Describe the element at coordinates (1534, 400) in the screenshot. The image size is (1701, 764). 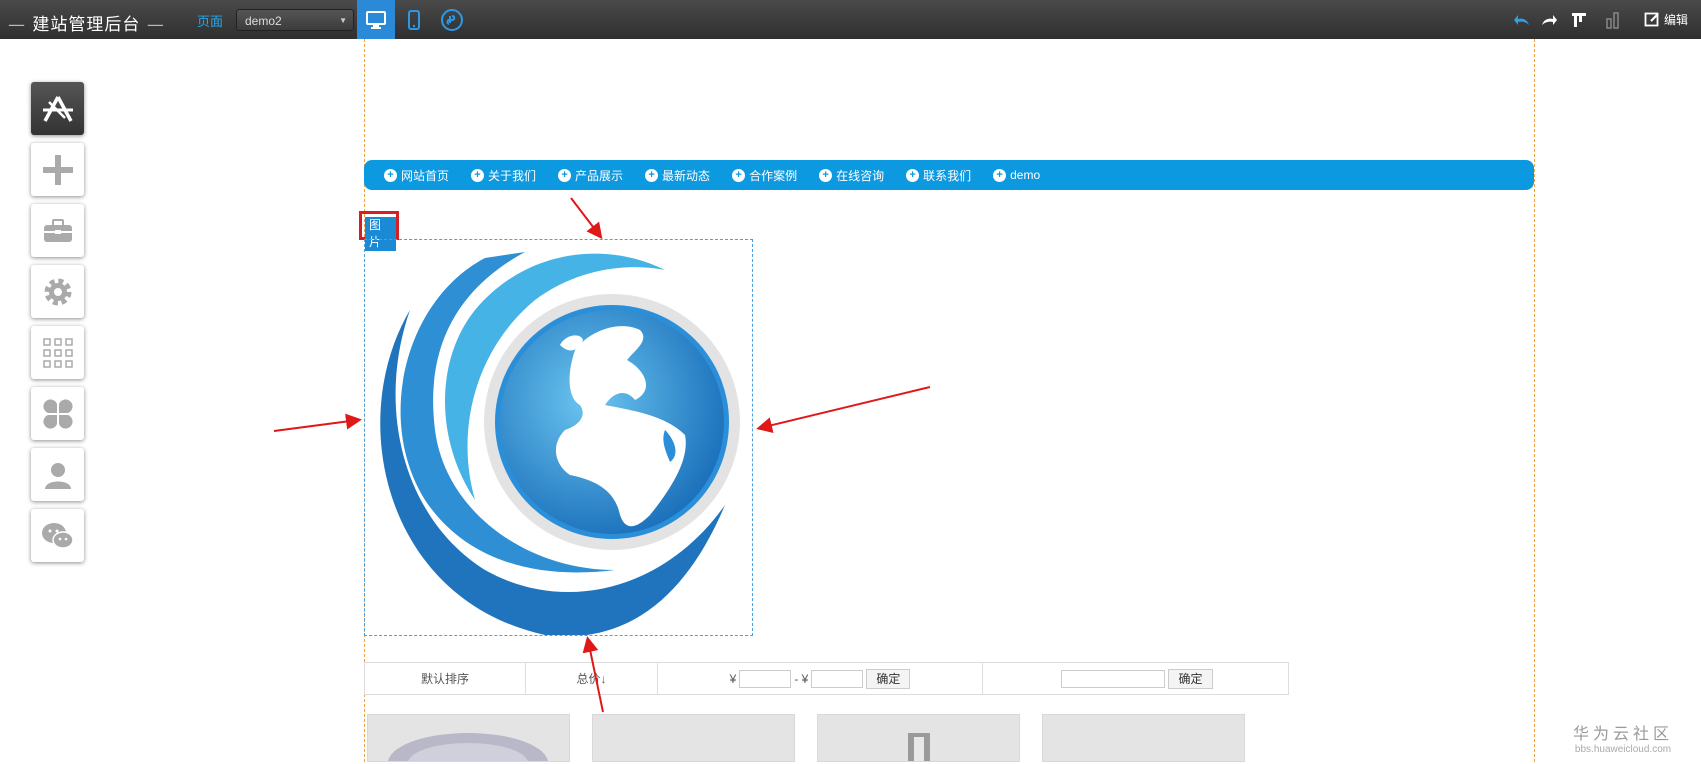
I see `canvas-guide-right` at that location.